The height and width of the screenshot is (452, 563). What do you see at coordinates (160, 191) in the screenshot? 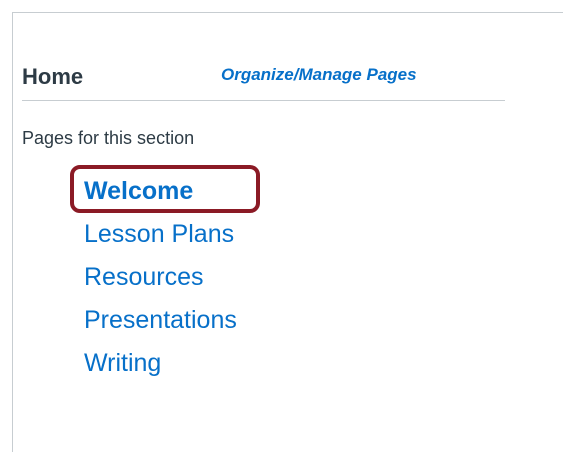
I see `page-link-welcome: Welcome` at bounding box center [160, 191].